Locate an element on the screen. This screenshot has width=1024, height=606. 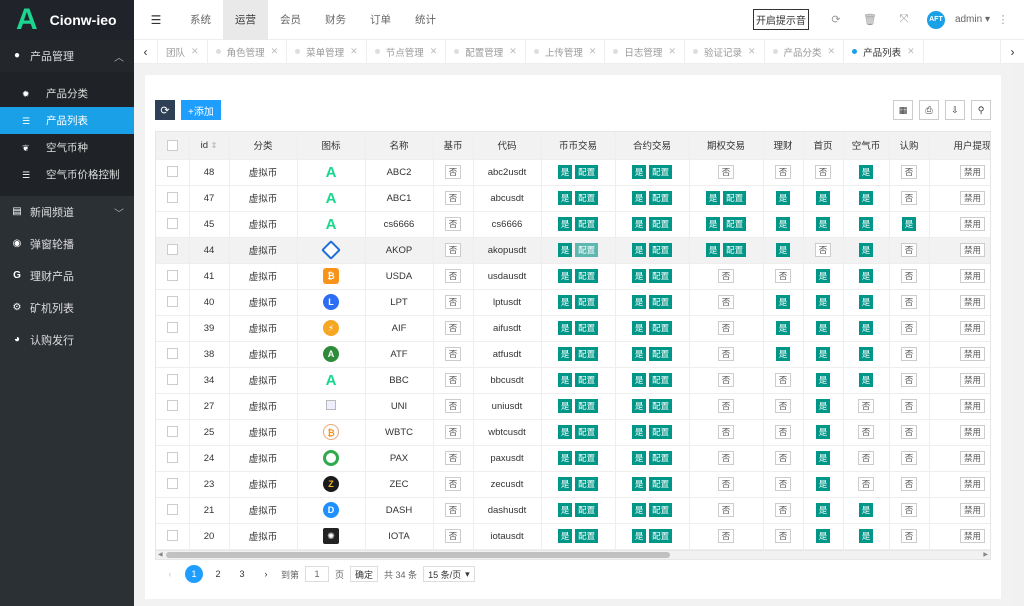
sort-icon: ⇕ is located at coordinates (214, 145).